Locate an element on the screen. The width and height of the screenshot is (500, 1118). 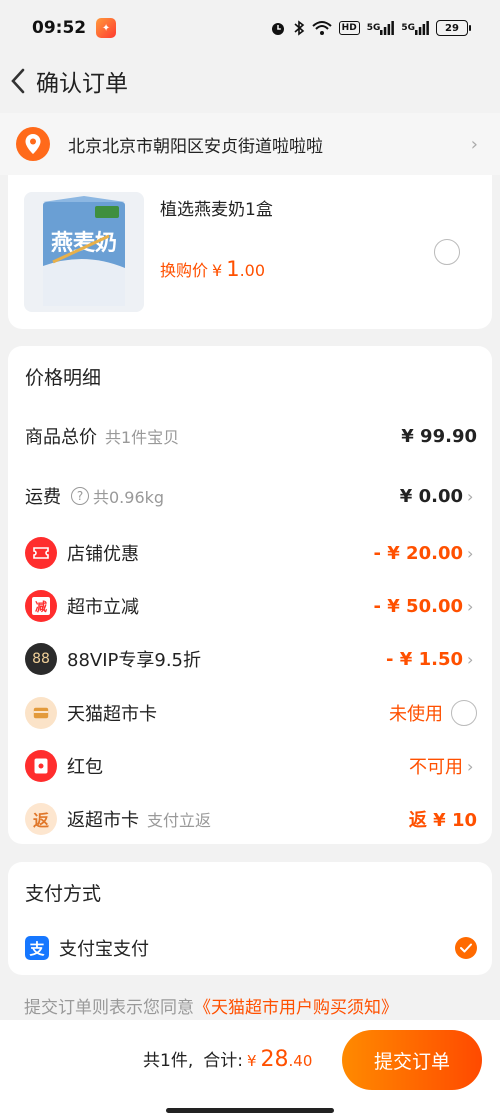
discount-icon-text: 减 is located at coordinates (41, 606).